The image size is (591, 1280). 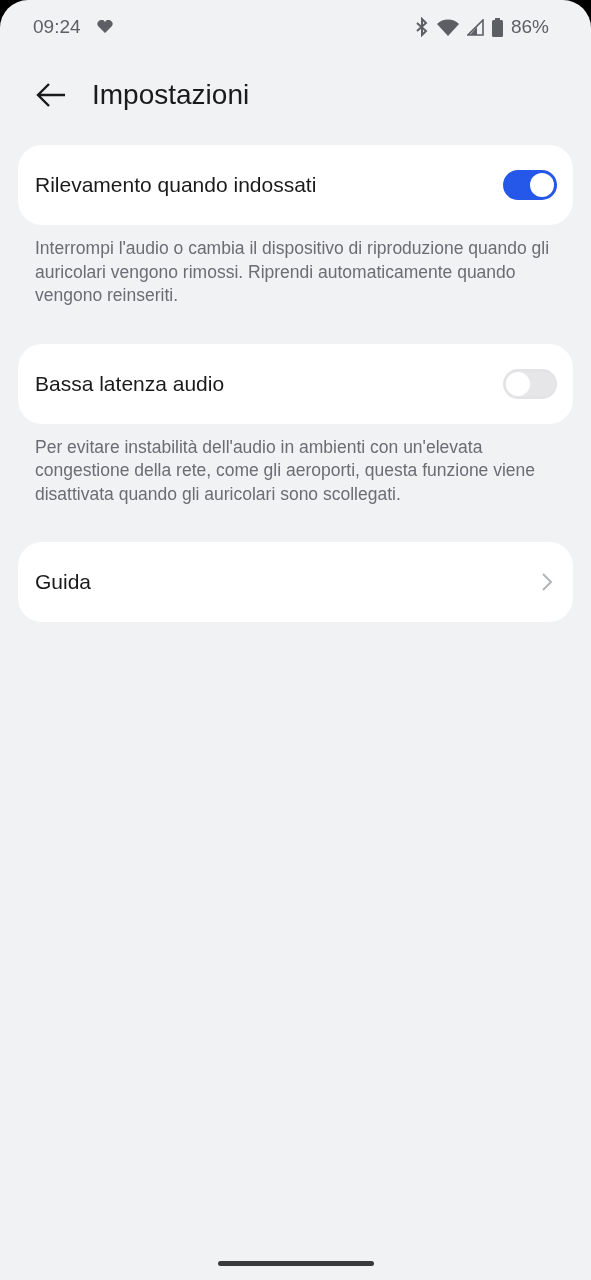 What do you see at coordinates (530, 185) in the screenshot?
I see `toggle-switch` at bounding box center [530, 185].